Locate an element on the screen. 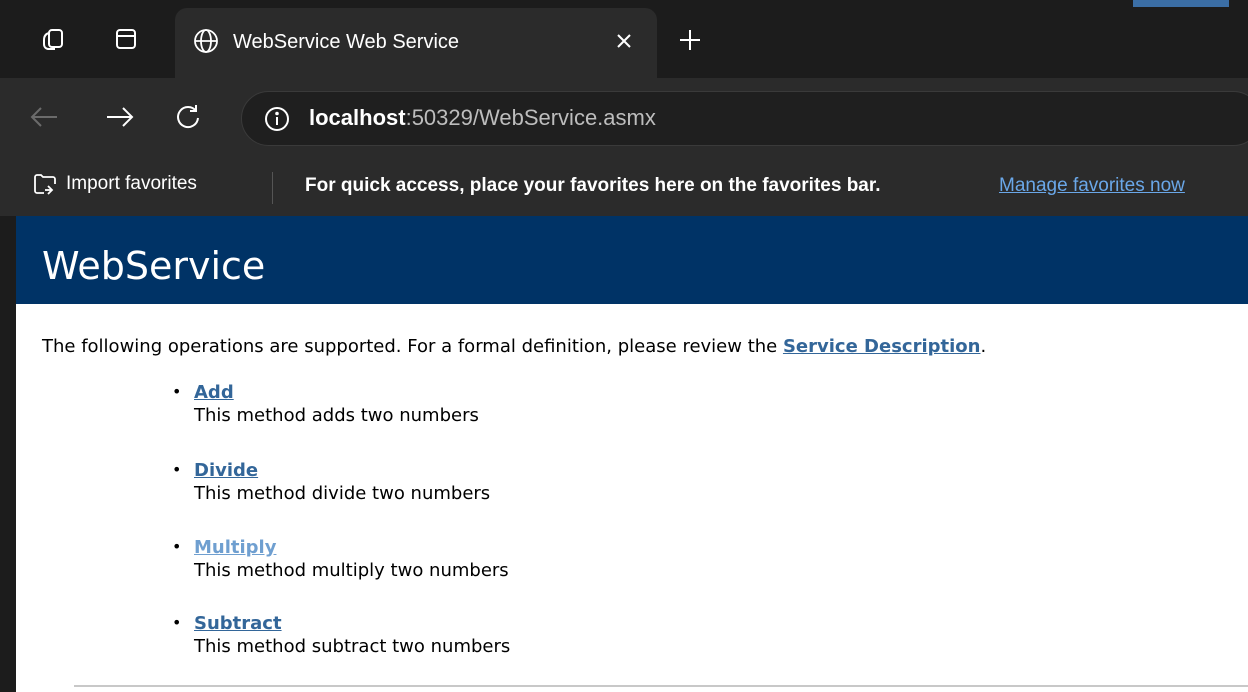  refresh-icon is located at coordinates (188, 117).